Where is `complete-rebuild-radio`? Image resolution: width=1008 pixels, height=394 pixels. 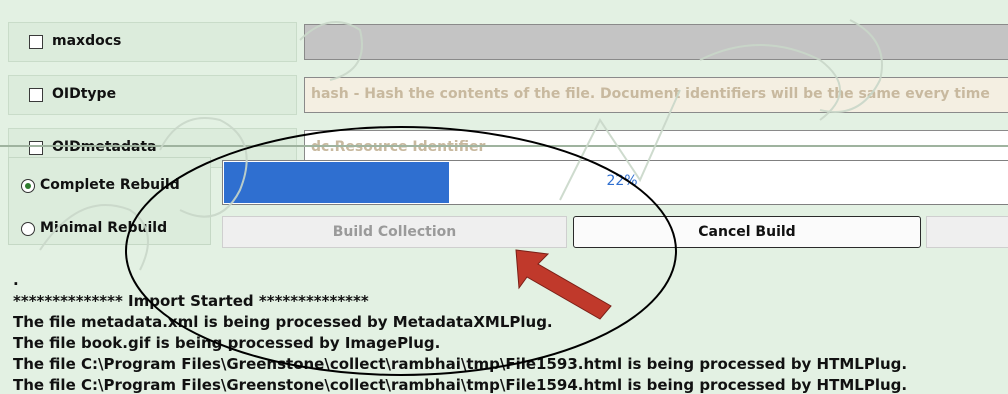
complete-rebuild-radio is located at coordinates (28, 186).